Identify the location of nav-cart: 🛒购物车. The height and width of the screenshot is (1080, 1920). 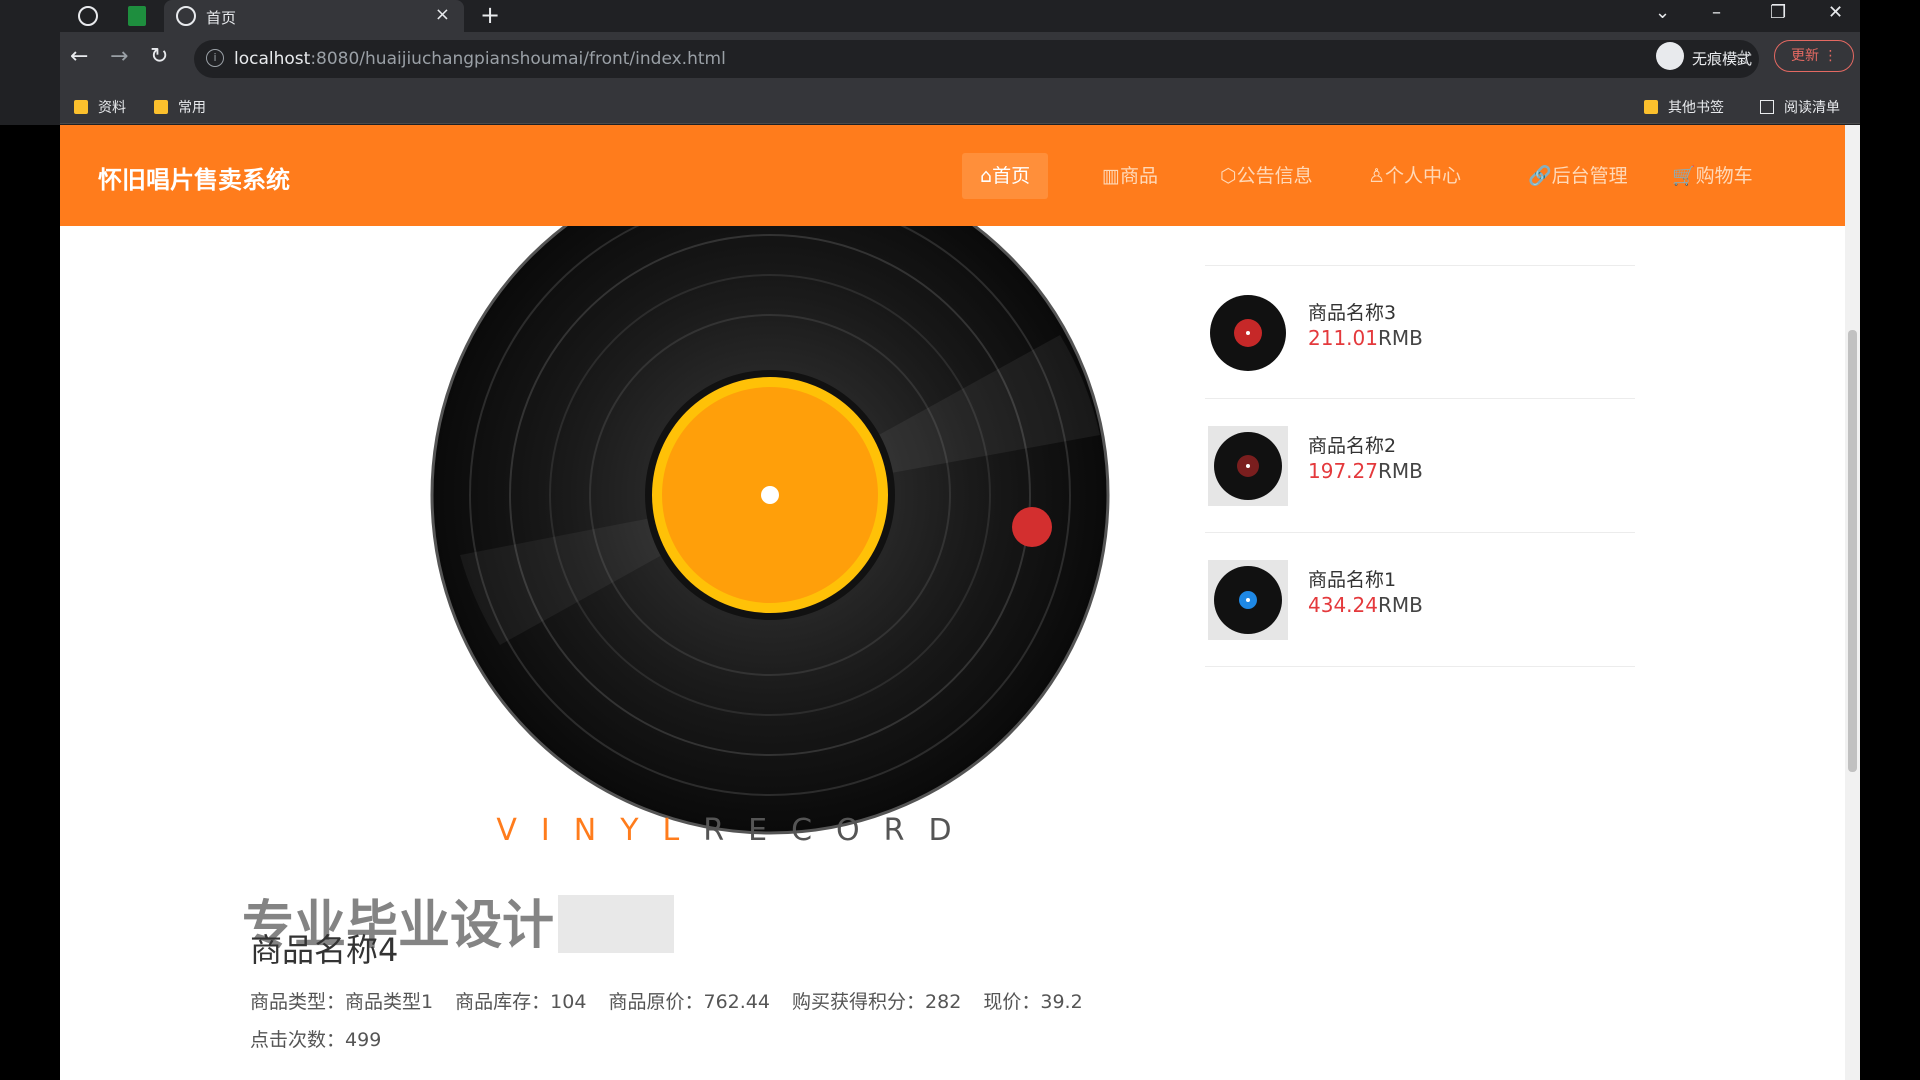
(1712, 176).